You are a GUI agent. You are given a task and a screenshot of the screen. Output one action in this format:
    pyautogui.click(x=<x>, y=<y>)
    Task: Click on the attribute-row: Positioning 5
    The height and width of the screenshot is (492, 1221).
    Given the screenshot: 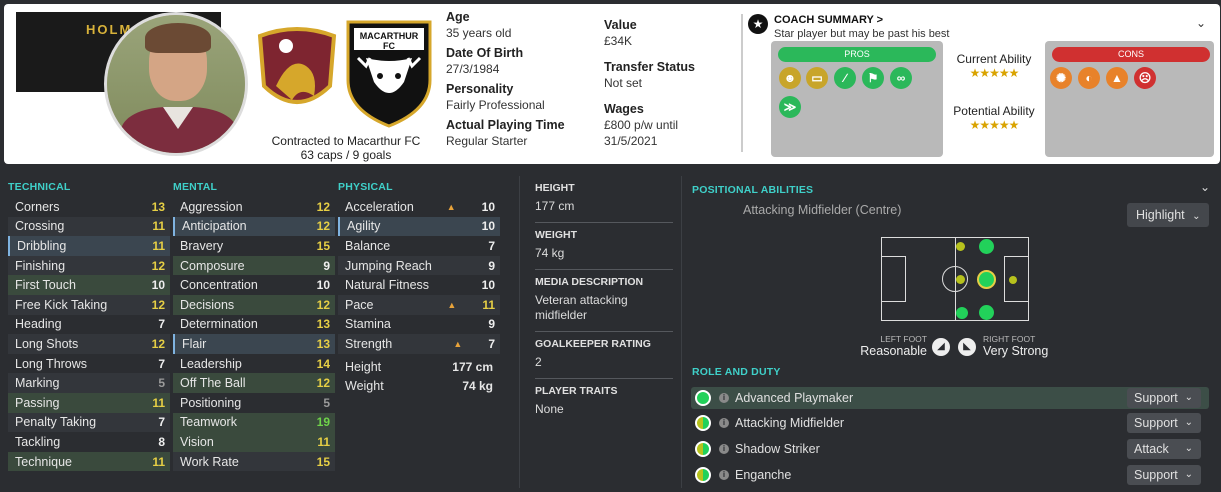 What is the action you would take?
    pyautogui.click(x=254, y=403)
    